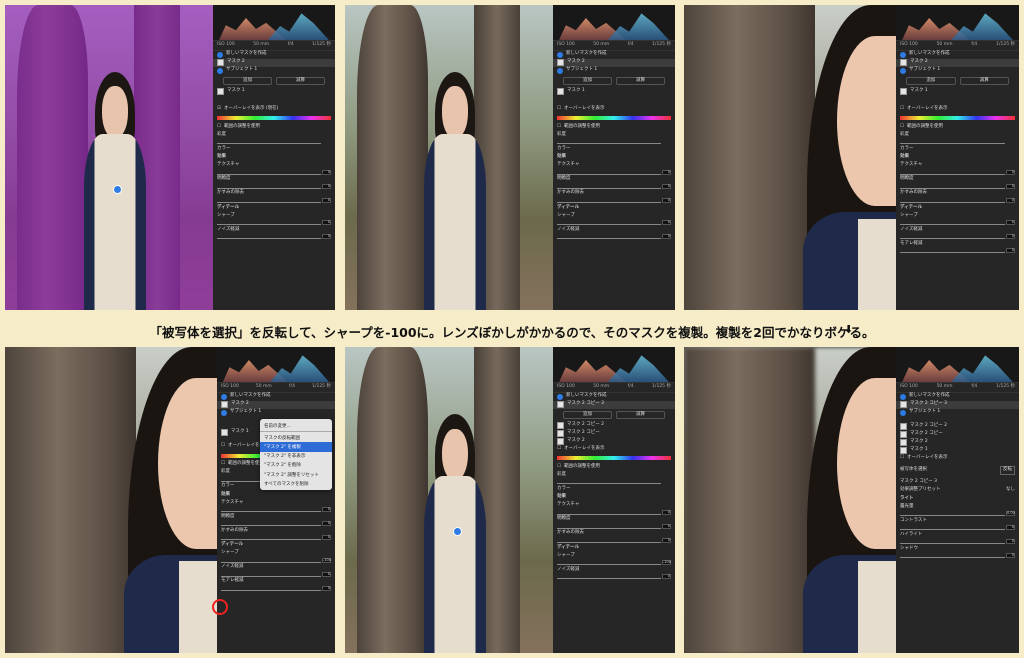  What do you see at coordinates (957, 556) in the screenshot?
I see `shadows-slider: 0` at bounding box center [957, 556].